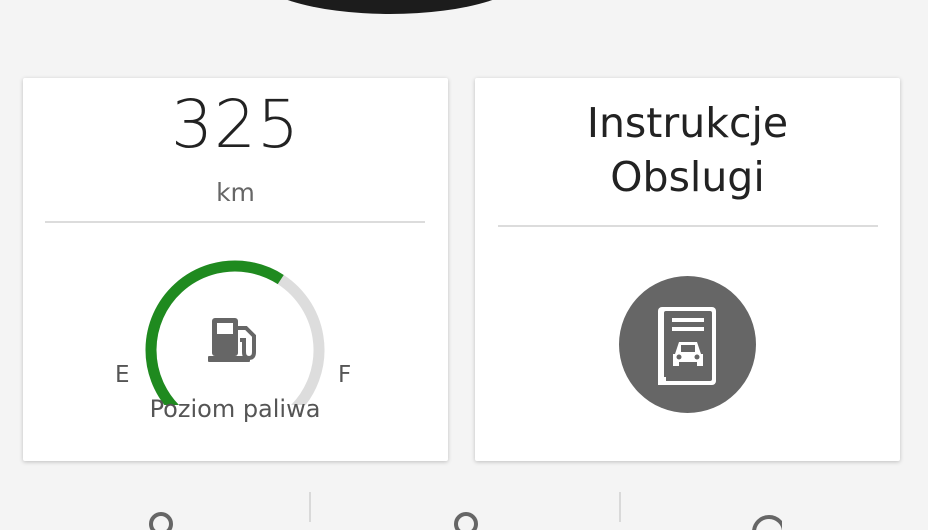  What do you see at coordinates (687, 150) in the screenshot?
I see `manual-title: Instrukcje Obslugi` at bounding box center [687, 150].